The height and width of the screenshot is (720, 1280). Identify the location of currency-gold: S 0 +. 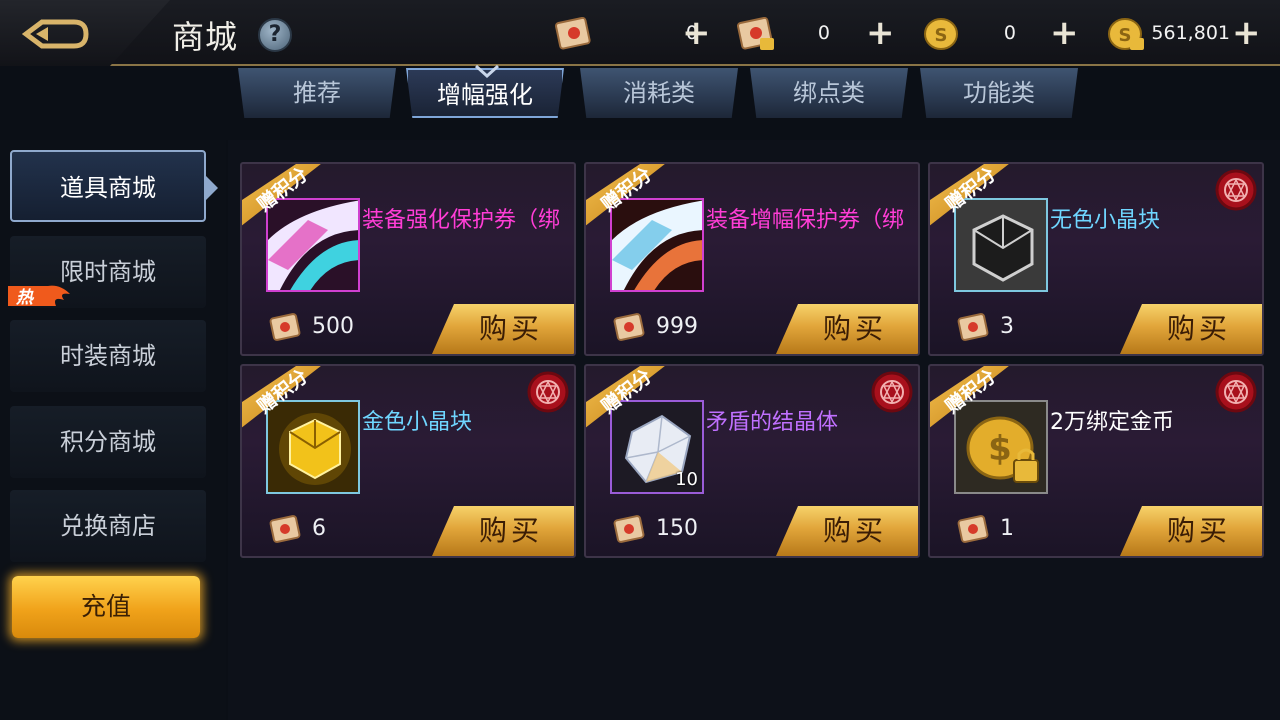
(1005, 34).